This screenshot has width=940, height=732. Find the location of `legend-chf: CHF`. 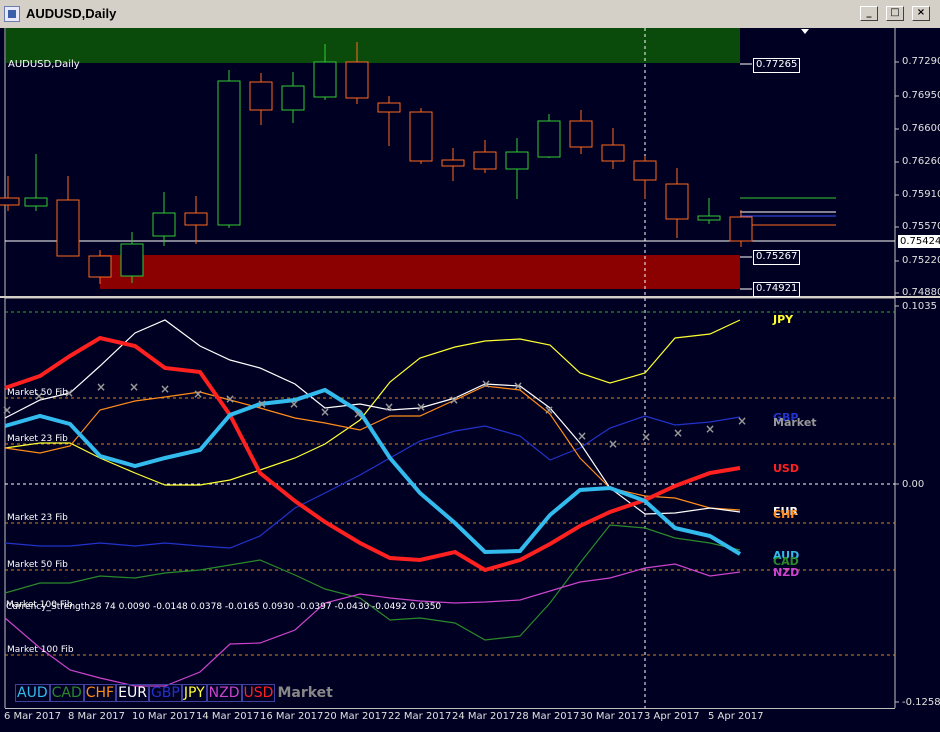

legend-chf: CHF is located at coordinates (100, 693).